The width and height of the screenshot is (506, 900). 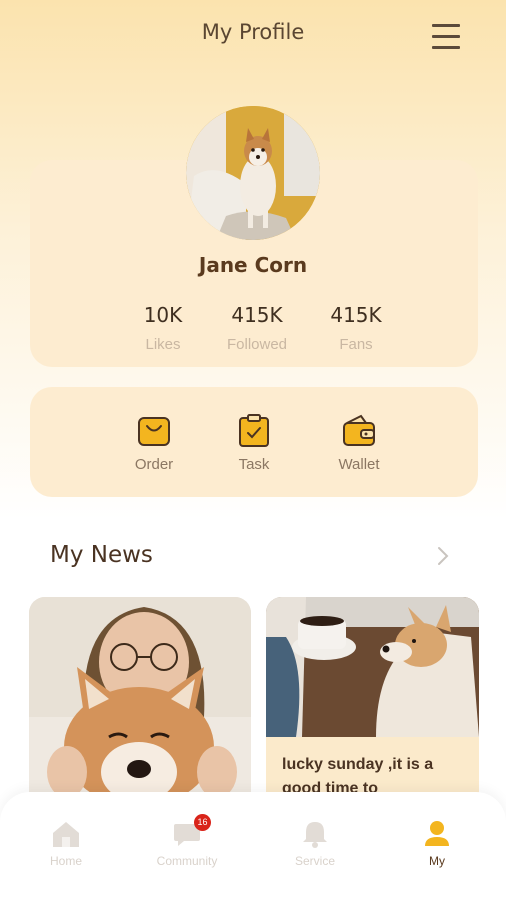 I want to click on tab-label: My, so click(x=437, y=861).